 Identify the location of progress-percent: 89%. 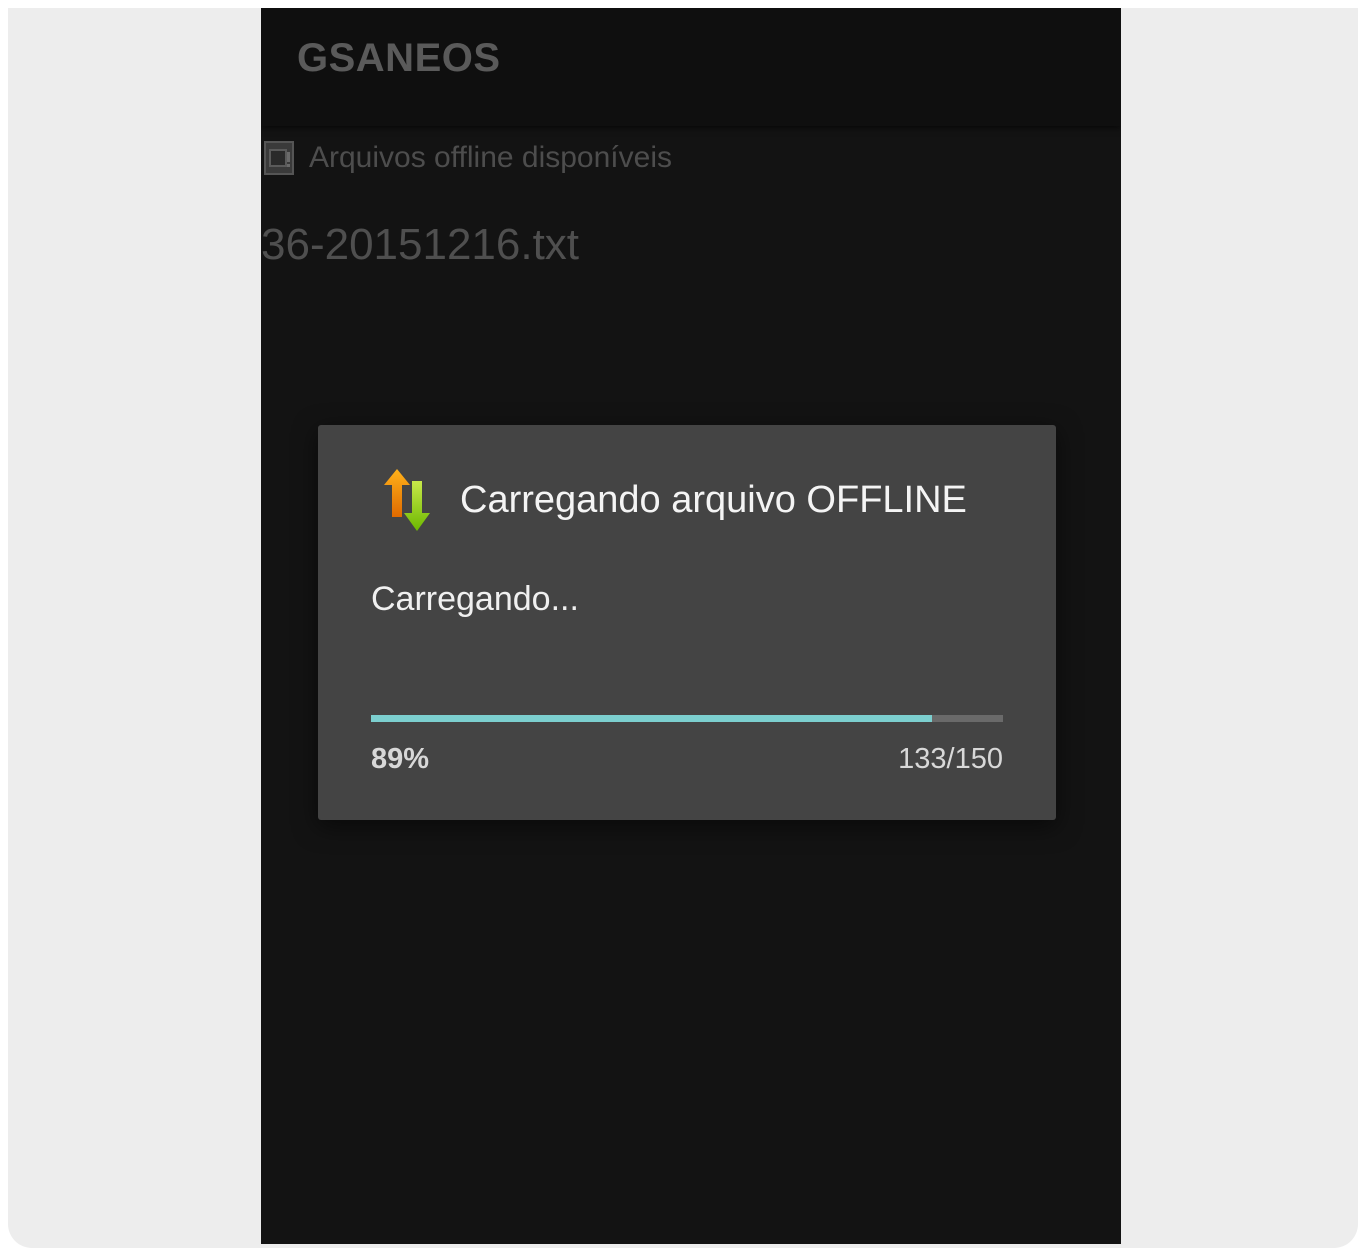
(400, 759).